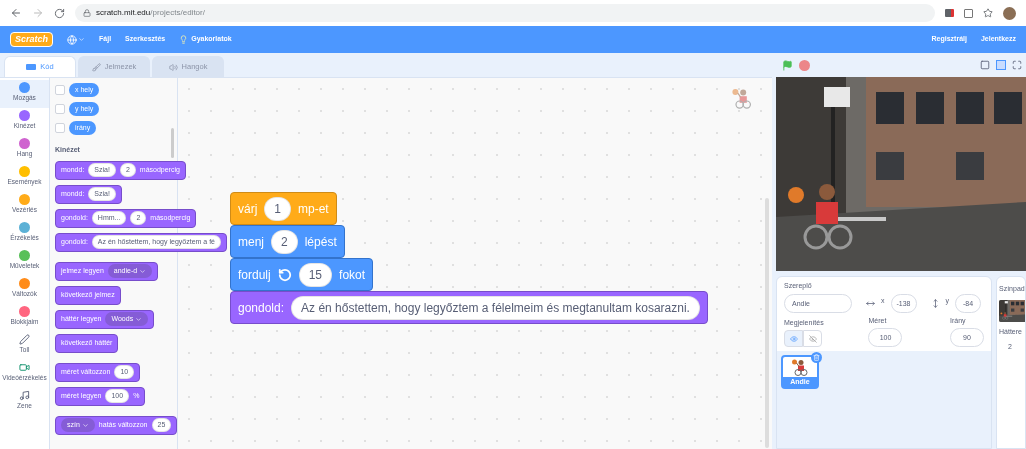 The width and height of the screenshot is (1026, 449). What do you see at coordinates (96, 67) in the screenshot?
I see `brush-icon` at bounding box center [96, 67].